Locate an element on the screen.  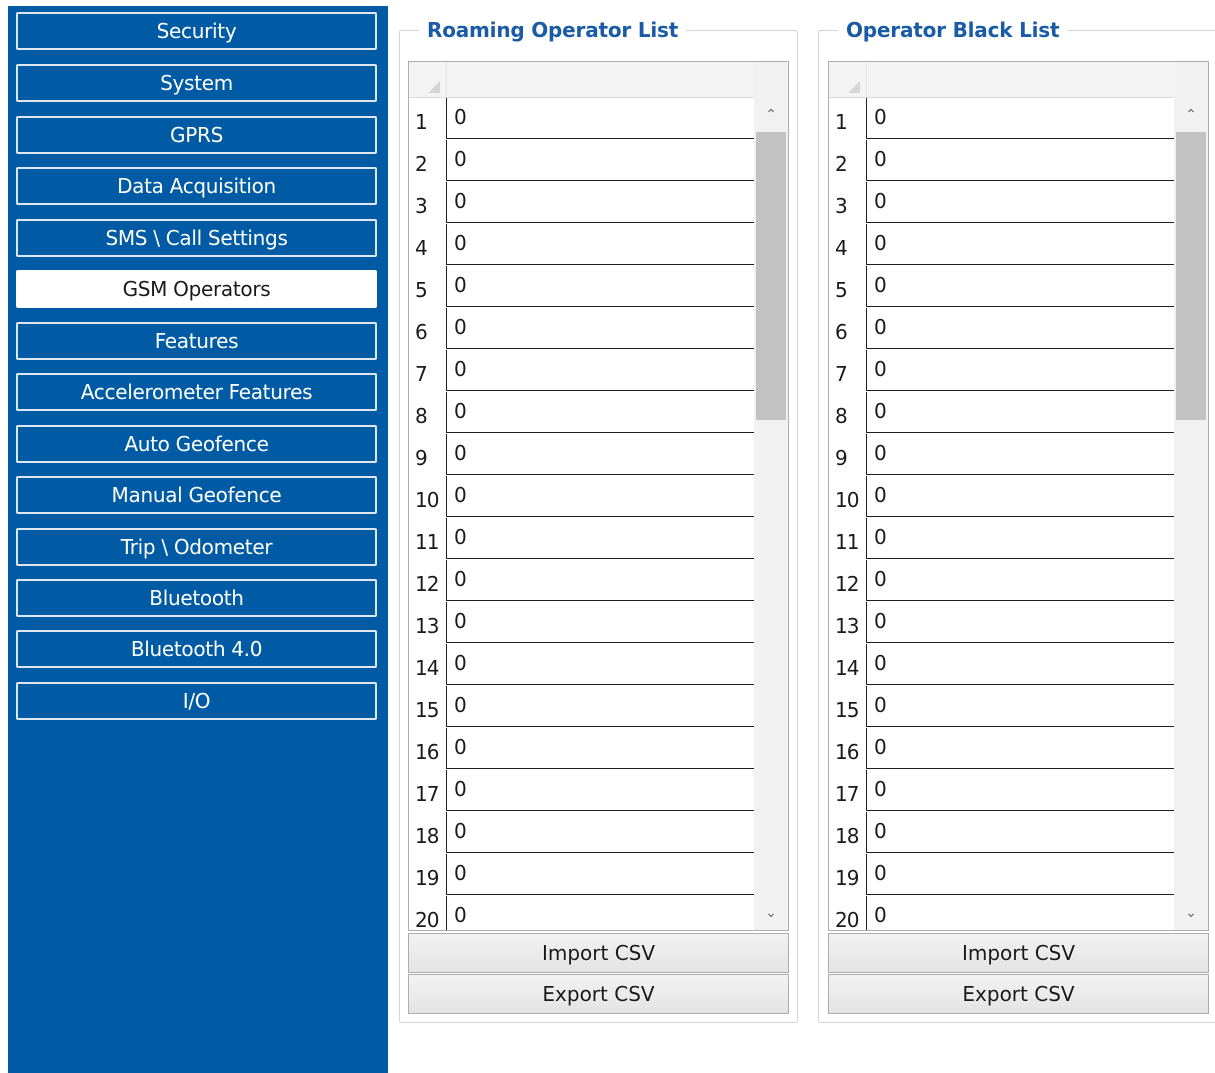
nav-io: I/O is located at coordinates (196, 701).